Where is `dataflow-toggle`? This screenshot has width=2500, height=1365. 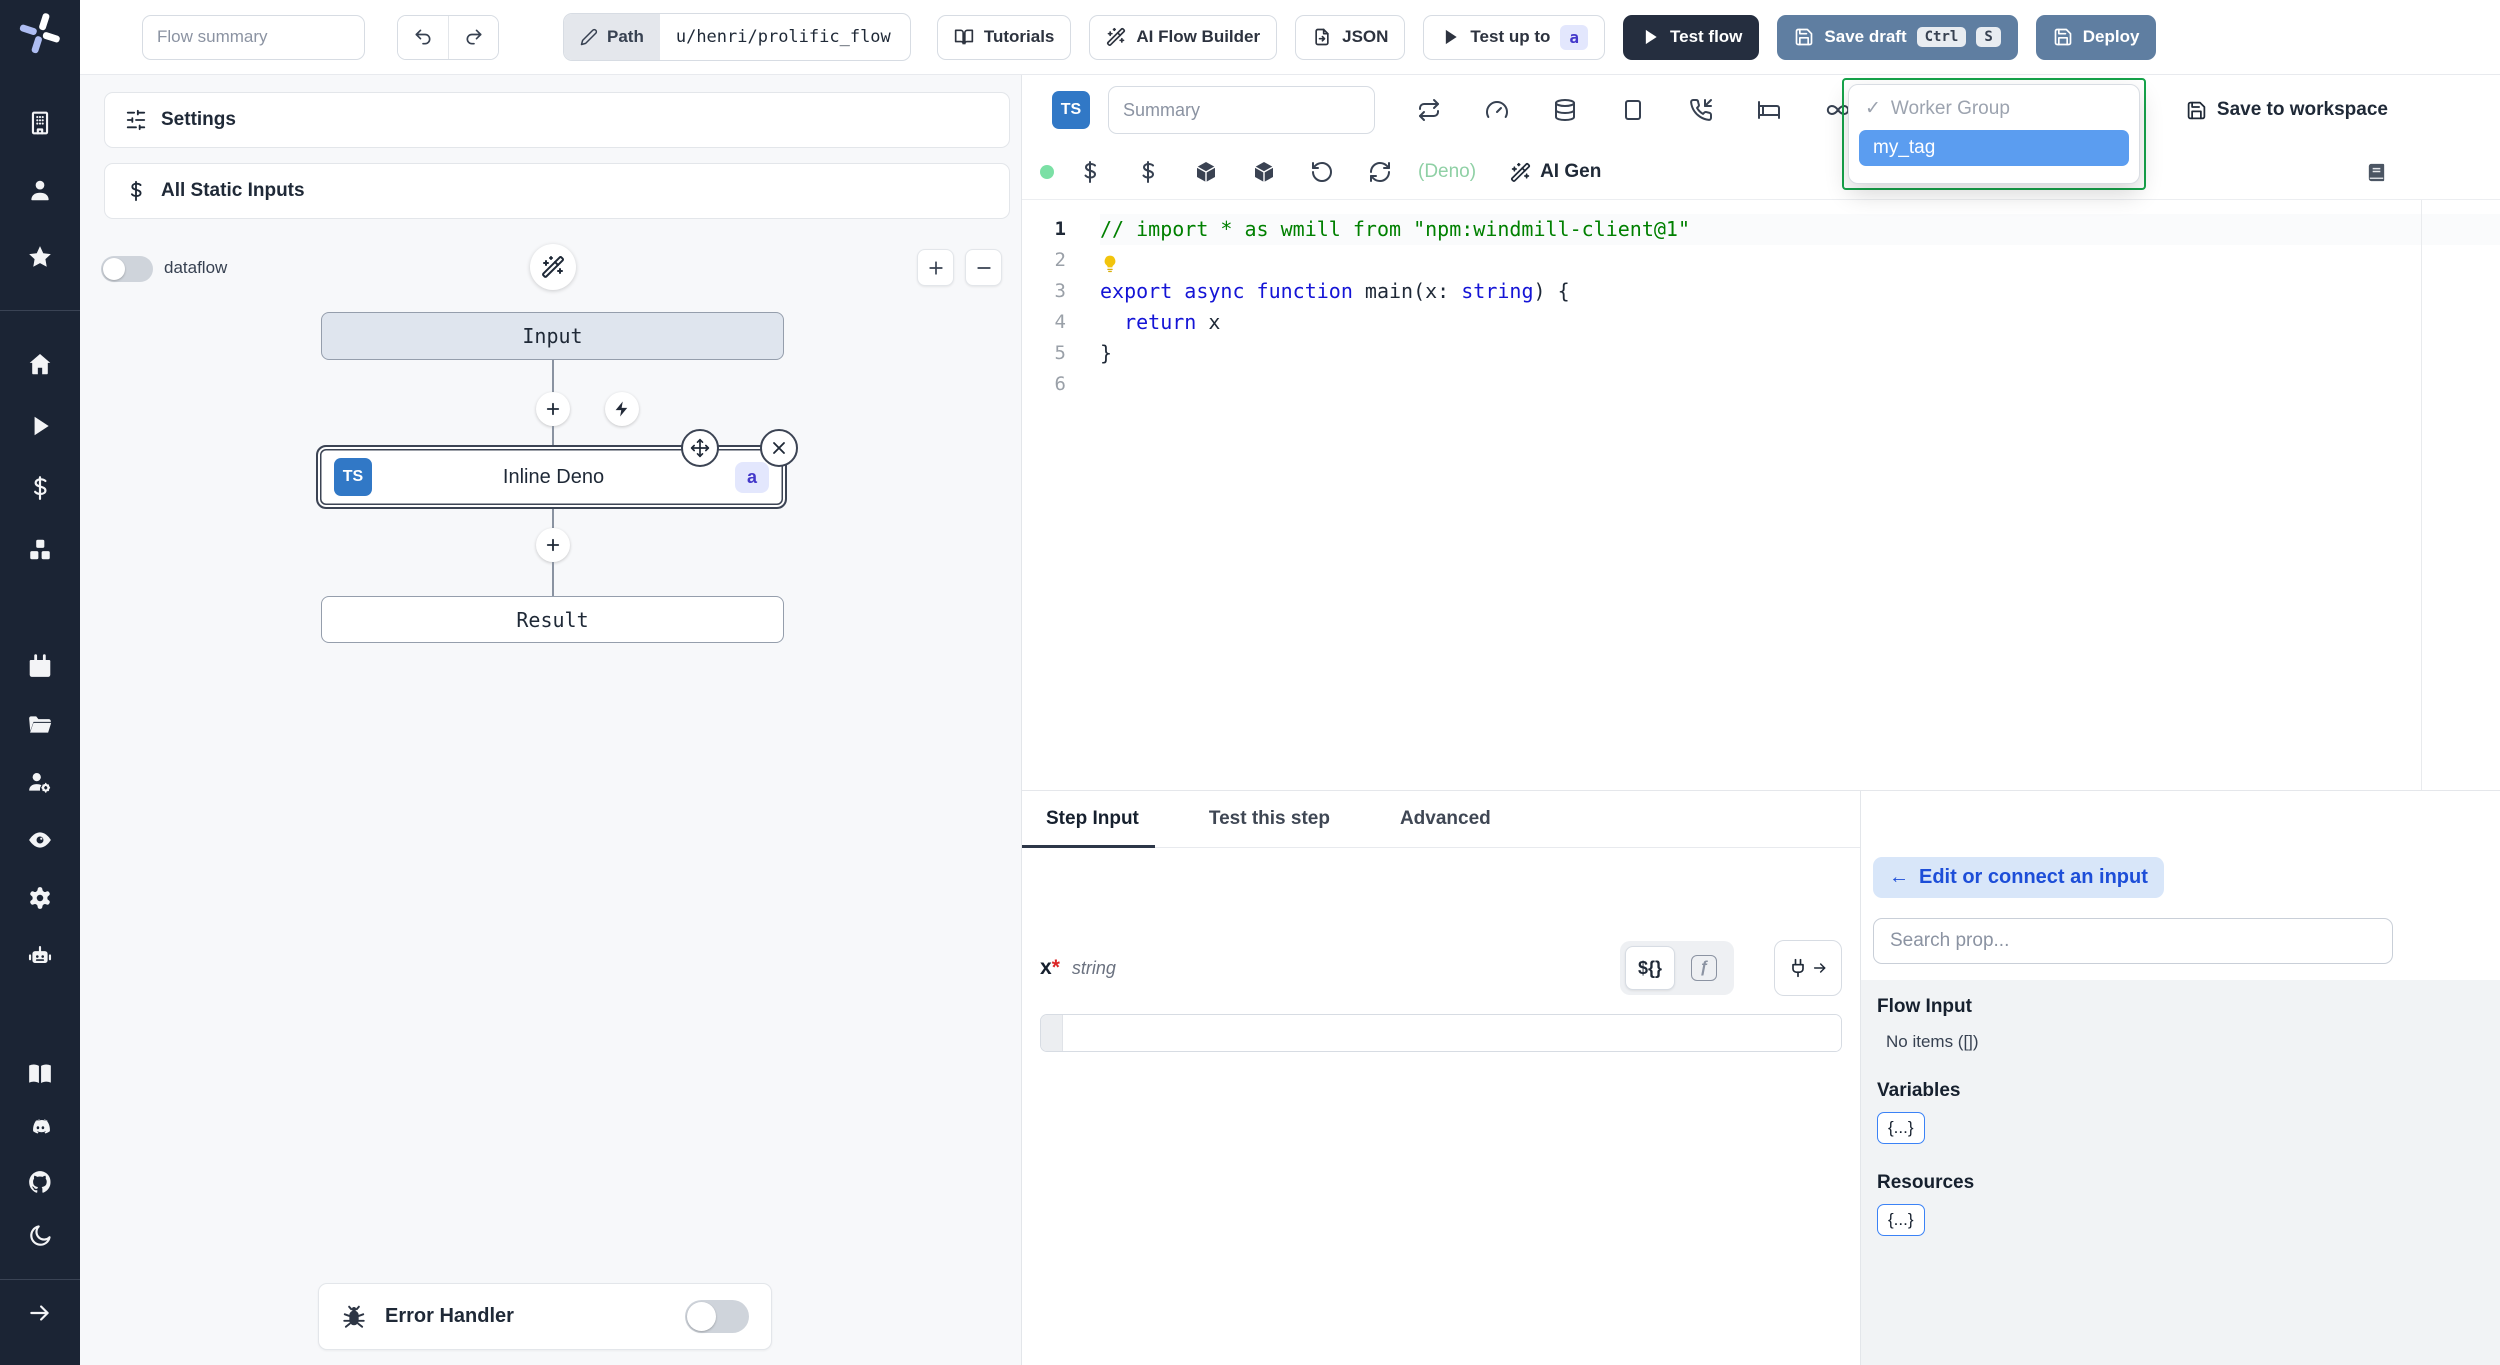
dataflow-toggle is located at coordinates (127, 269).